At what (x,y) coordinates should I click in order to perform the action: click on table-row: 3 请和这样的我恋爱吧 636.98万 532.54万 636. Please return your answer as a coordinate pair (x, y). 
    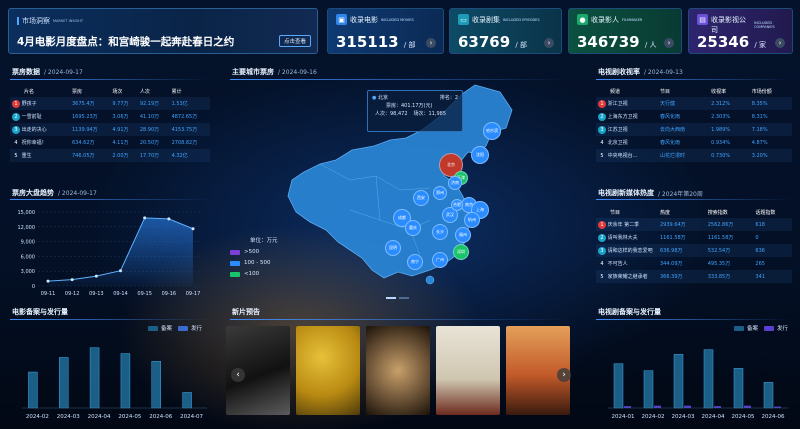
    Looking at the image, I should click on (694, 250).